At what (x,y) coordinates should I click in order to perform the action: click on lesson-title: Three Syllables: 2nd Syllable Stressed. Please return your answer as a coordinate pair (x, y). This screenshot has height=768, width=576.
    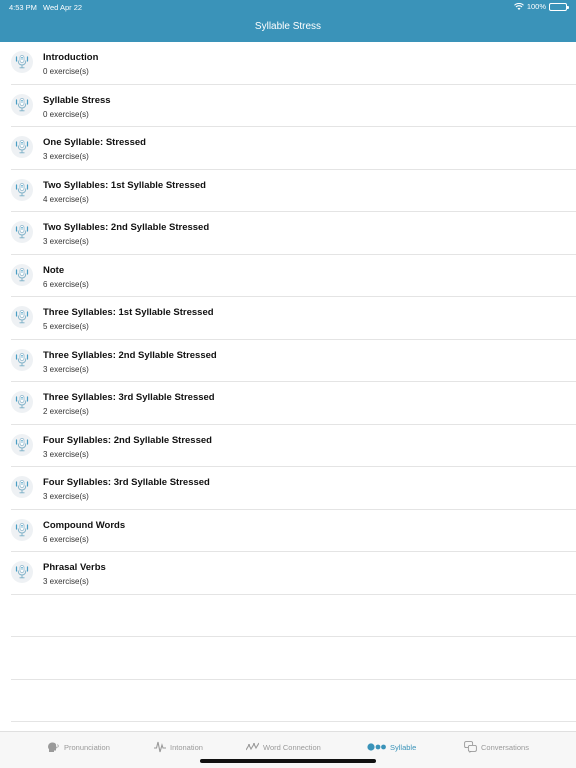
    Looking at the image, I should click on (130, 355).